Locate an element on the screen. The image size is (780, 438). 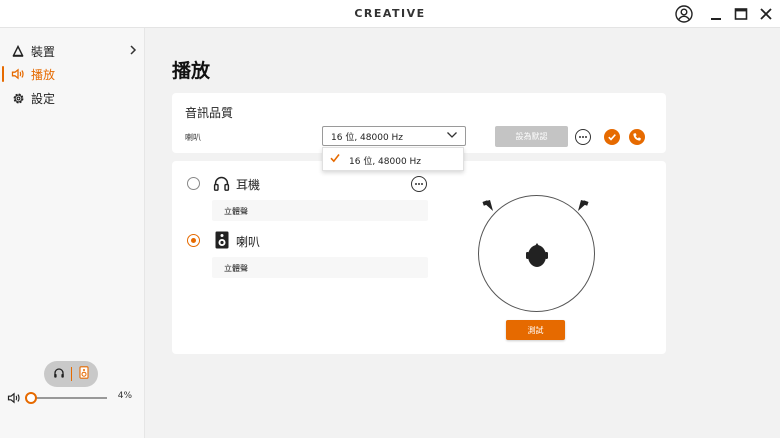
sidebar-item-label: 裝置 is located at coordinates (43, 51).